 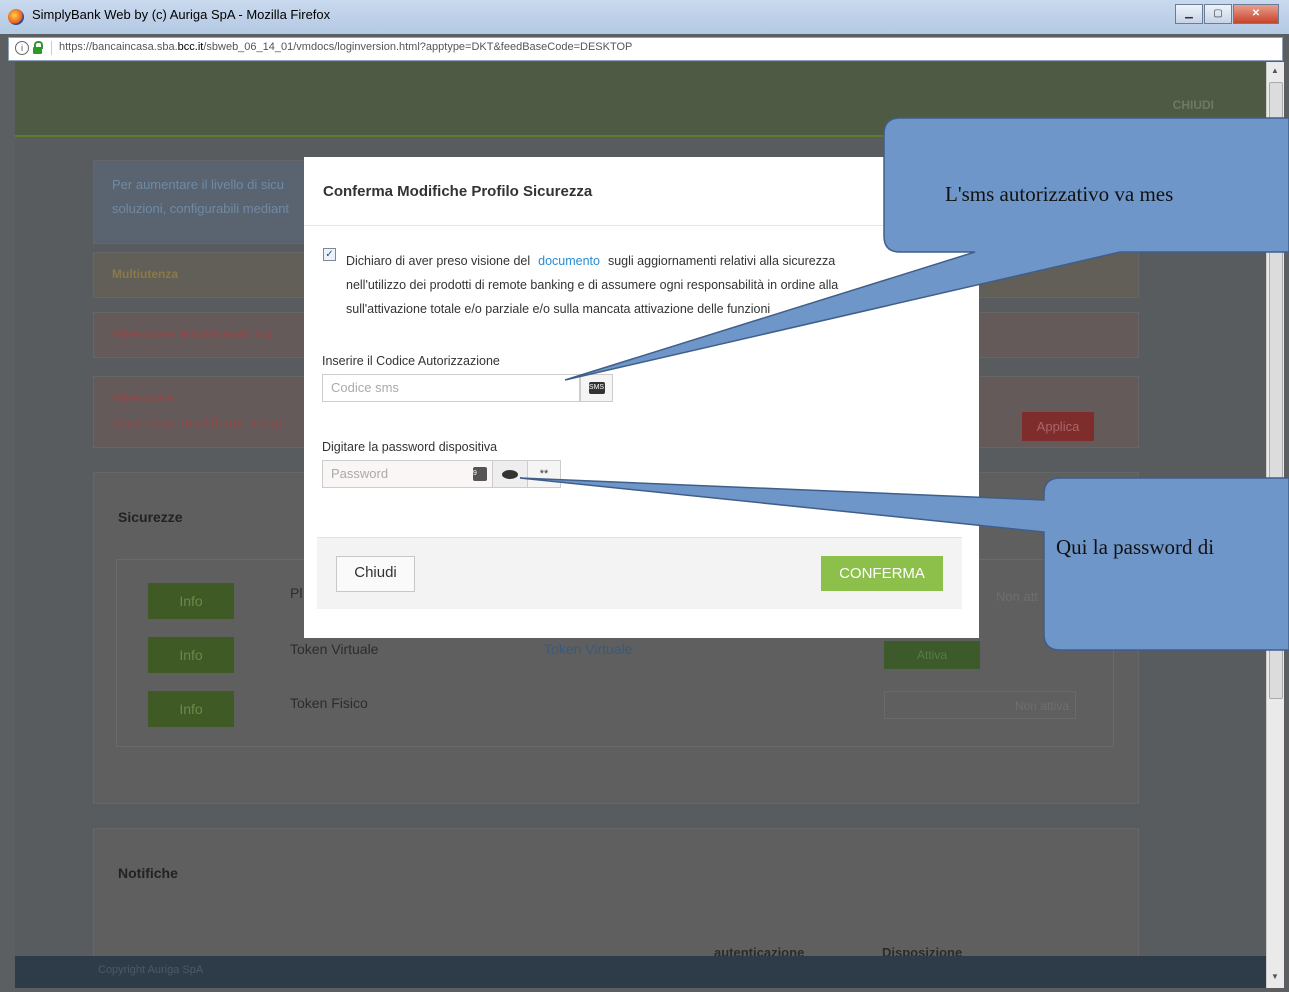 What do you see at coordinates (904, 564) in the screenshot?
I see `callout-bottom-bubble` at bounding box center [904, 564].